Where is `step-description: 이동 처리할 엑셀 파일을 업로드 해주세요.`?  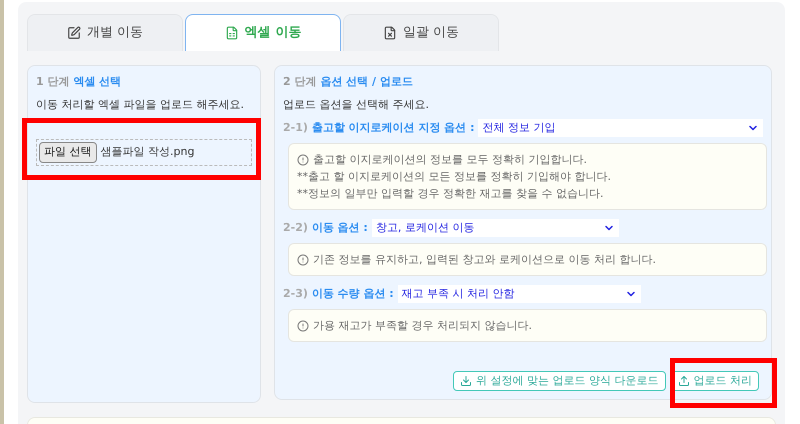 step-description: 이동 처리할 엑셀 파일을 업로드 해주세요. is located at coordinates (140, 104).